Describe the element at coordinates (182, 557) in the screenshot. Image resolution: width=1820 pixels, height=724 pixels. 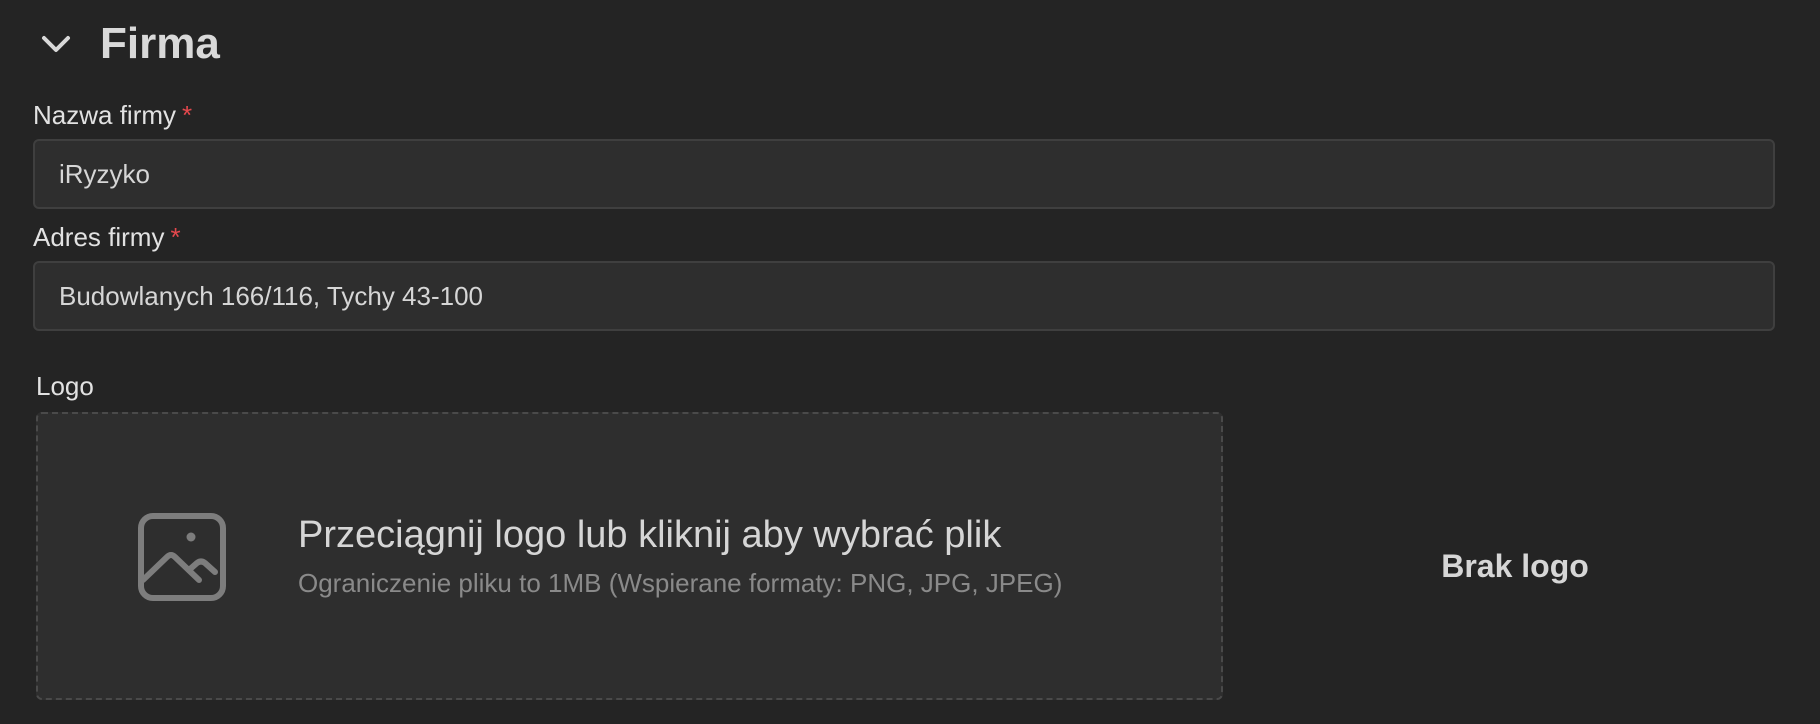
I see `image-icon` at that location.